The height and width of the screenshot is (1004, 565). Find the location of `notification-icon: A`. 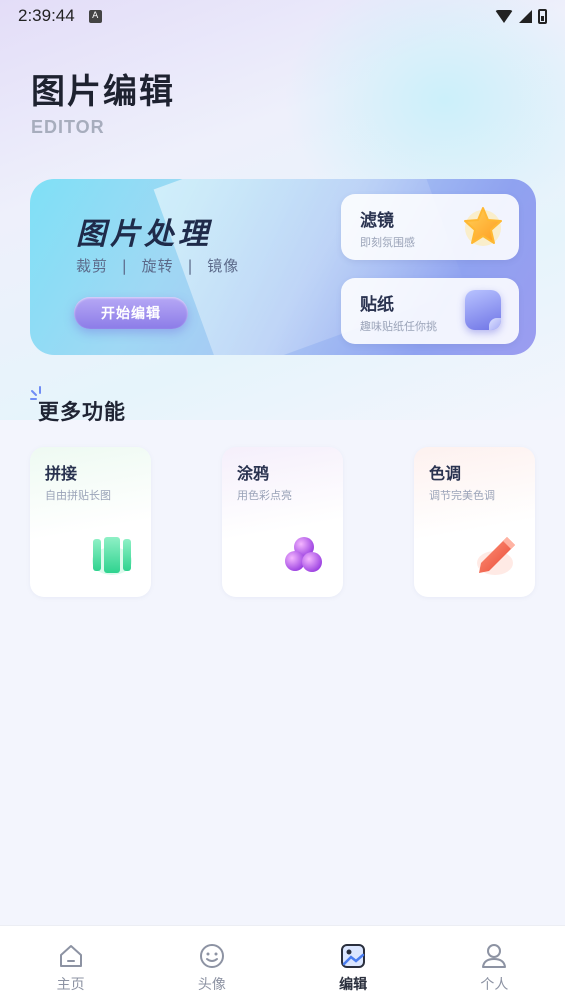

notification-icon: A is located at coordinates (95, 16).